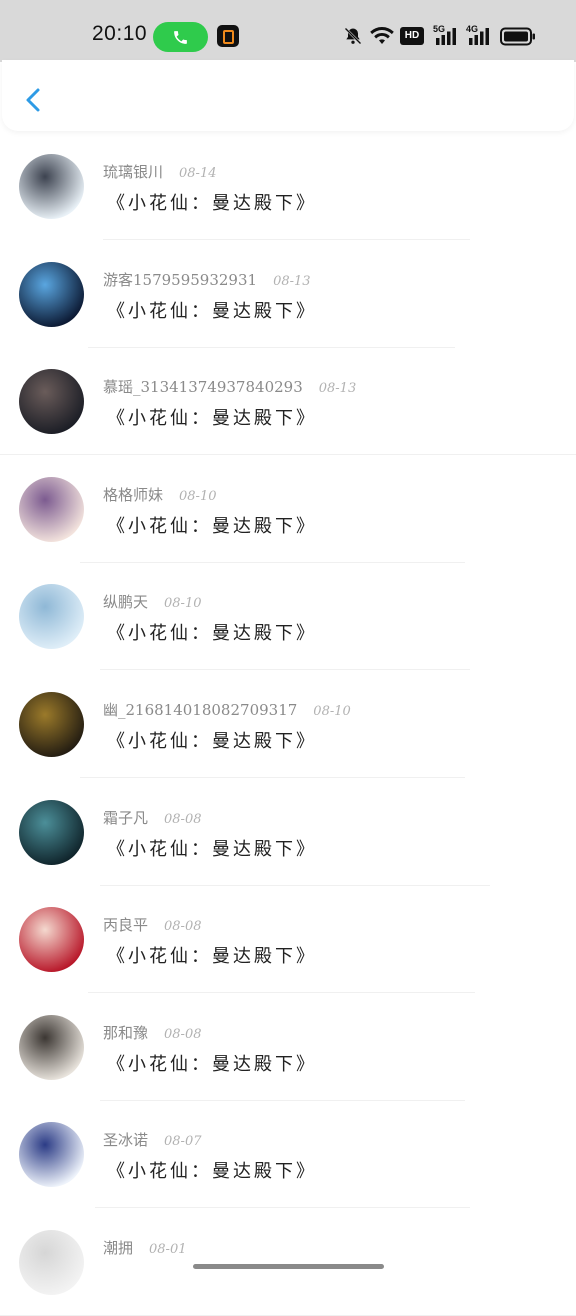 The height and width of the screenshot is (1316, 576). What do you see at coordinates (288, 294) in the screenshot?
I see `list-item: 游客1579595932931 08-13 《小花仙：曼达殿下》` at bounding box center [288, 294].